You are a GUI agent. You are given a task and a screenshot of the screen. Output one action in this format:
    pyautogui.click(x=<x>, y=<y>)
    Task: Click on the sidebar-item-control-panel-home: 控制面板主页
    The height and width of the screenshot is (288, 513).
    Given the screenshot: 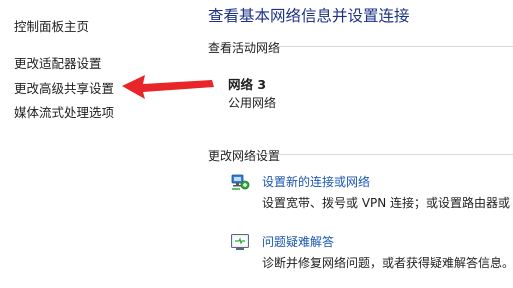 What is the action you would take?
    pyautogui.click(x=51, y=25)
    